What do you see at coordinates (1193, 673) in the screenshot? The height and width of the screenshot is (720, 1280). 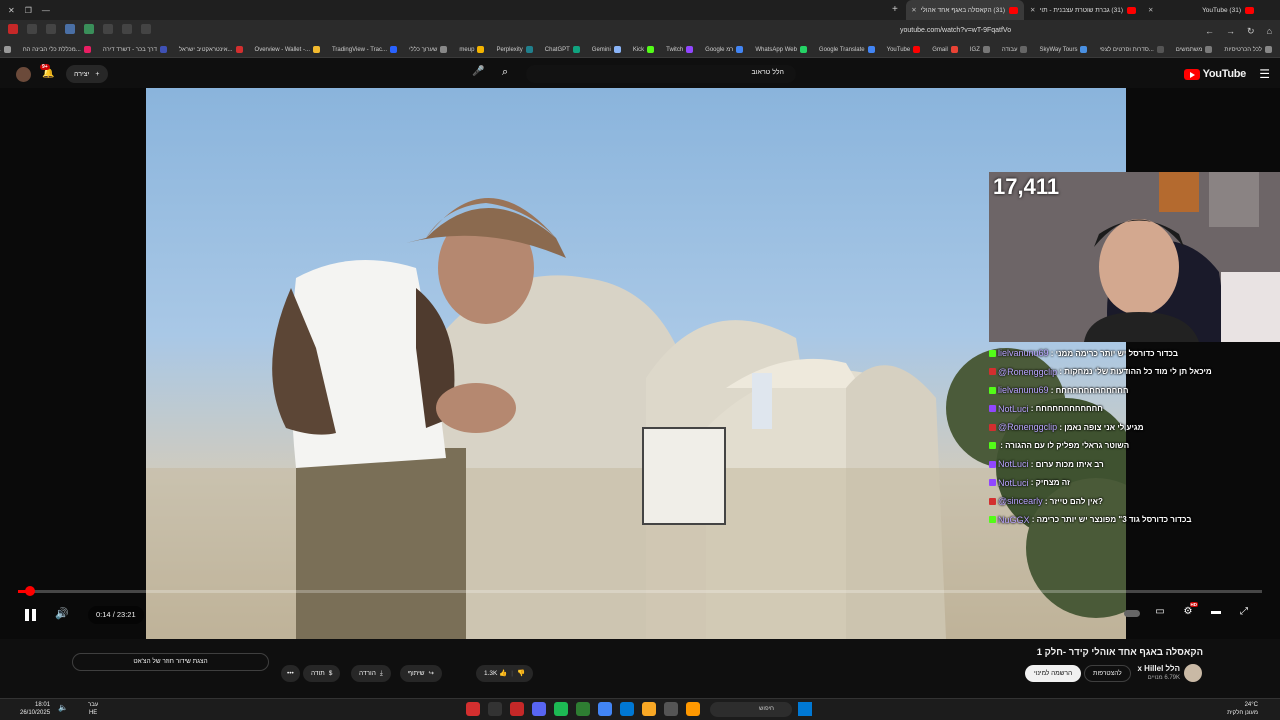 I see `channel-avatar` at bounding box center [1193, 673].